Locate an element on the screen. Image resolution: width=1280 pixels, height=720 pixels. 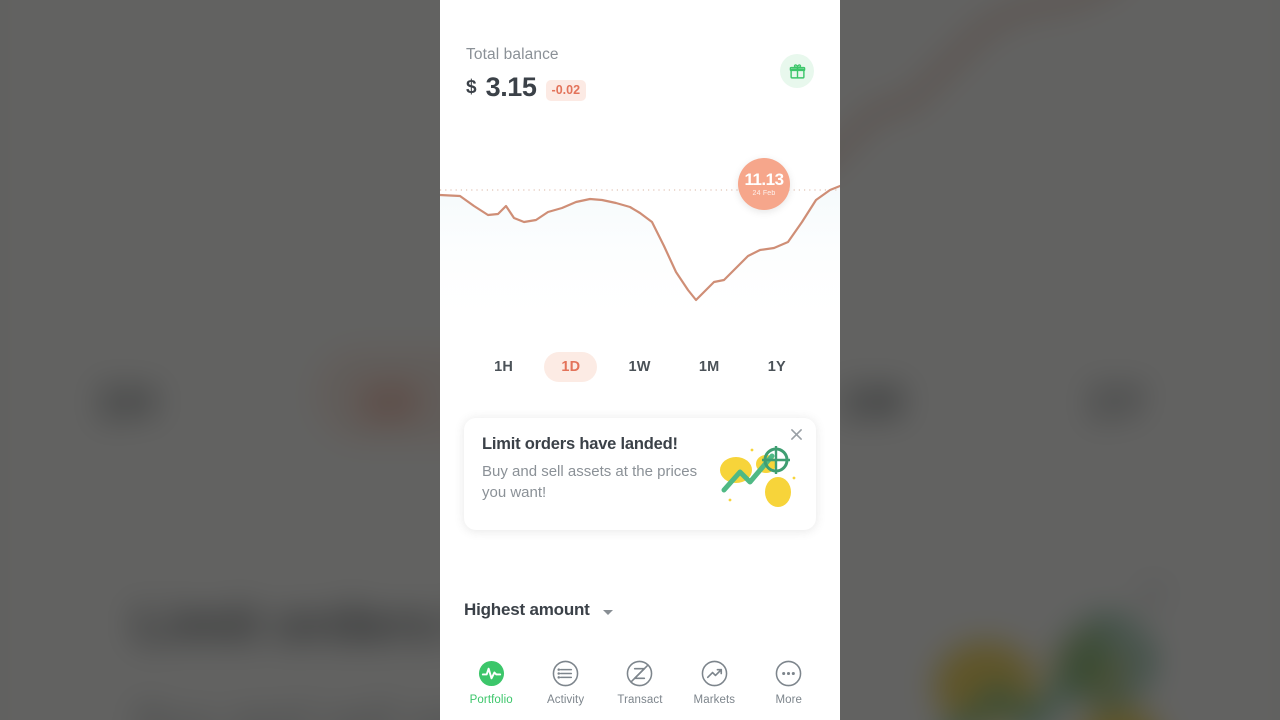
markets-trend-icon is located at coordinates (714, 674).